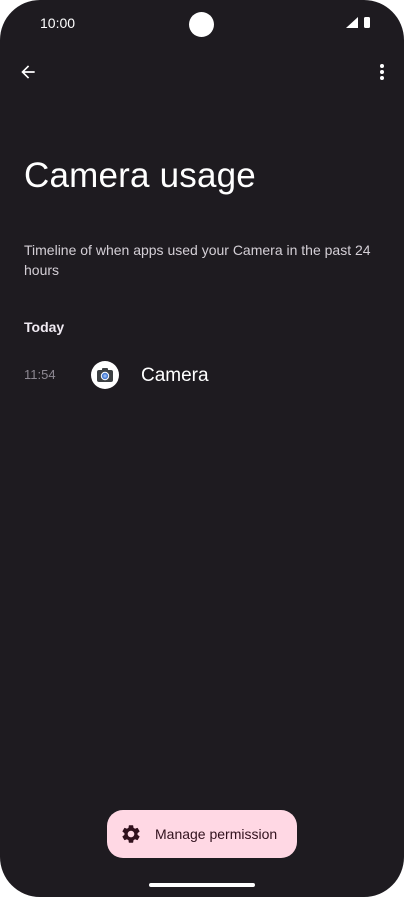  I want to click on back-button, so click(28, 72).